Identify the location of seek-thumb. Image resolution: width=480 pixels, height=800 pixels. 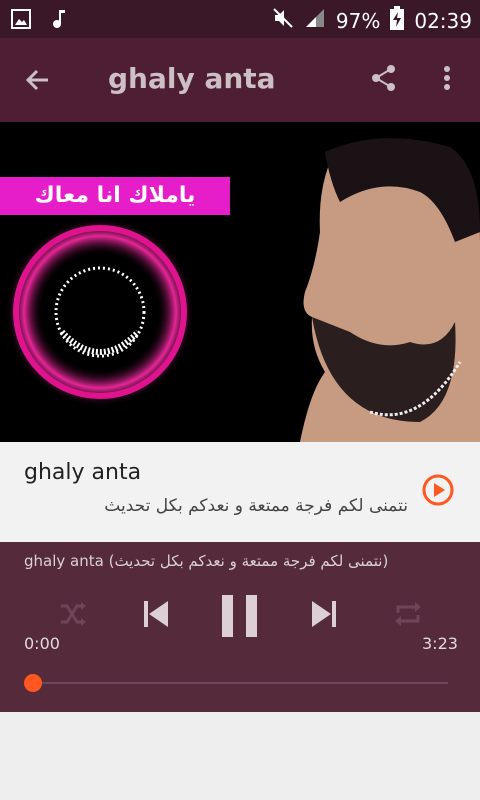
(33, 683).